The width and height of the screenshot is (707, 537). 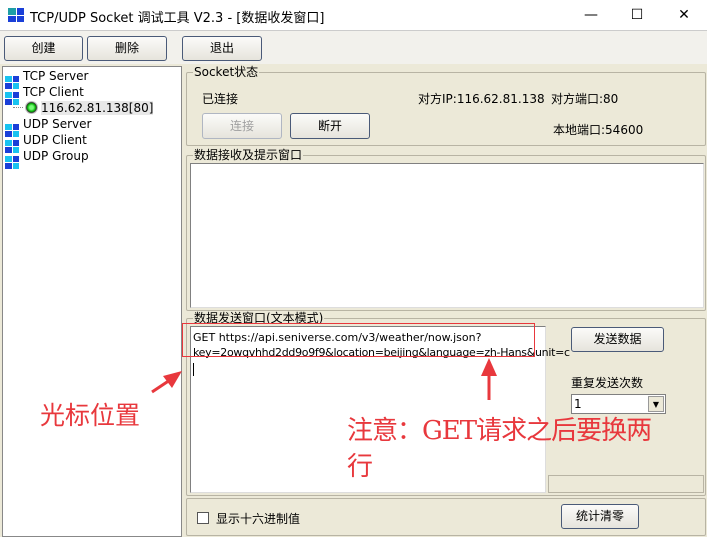 What do you see at coordinates (166, 382) in the screenshot?
I see `arrow-cursor-icon` at bounding box center [166, 382].